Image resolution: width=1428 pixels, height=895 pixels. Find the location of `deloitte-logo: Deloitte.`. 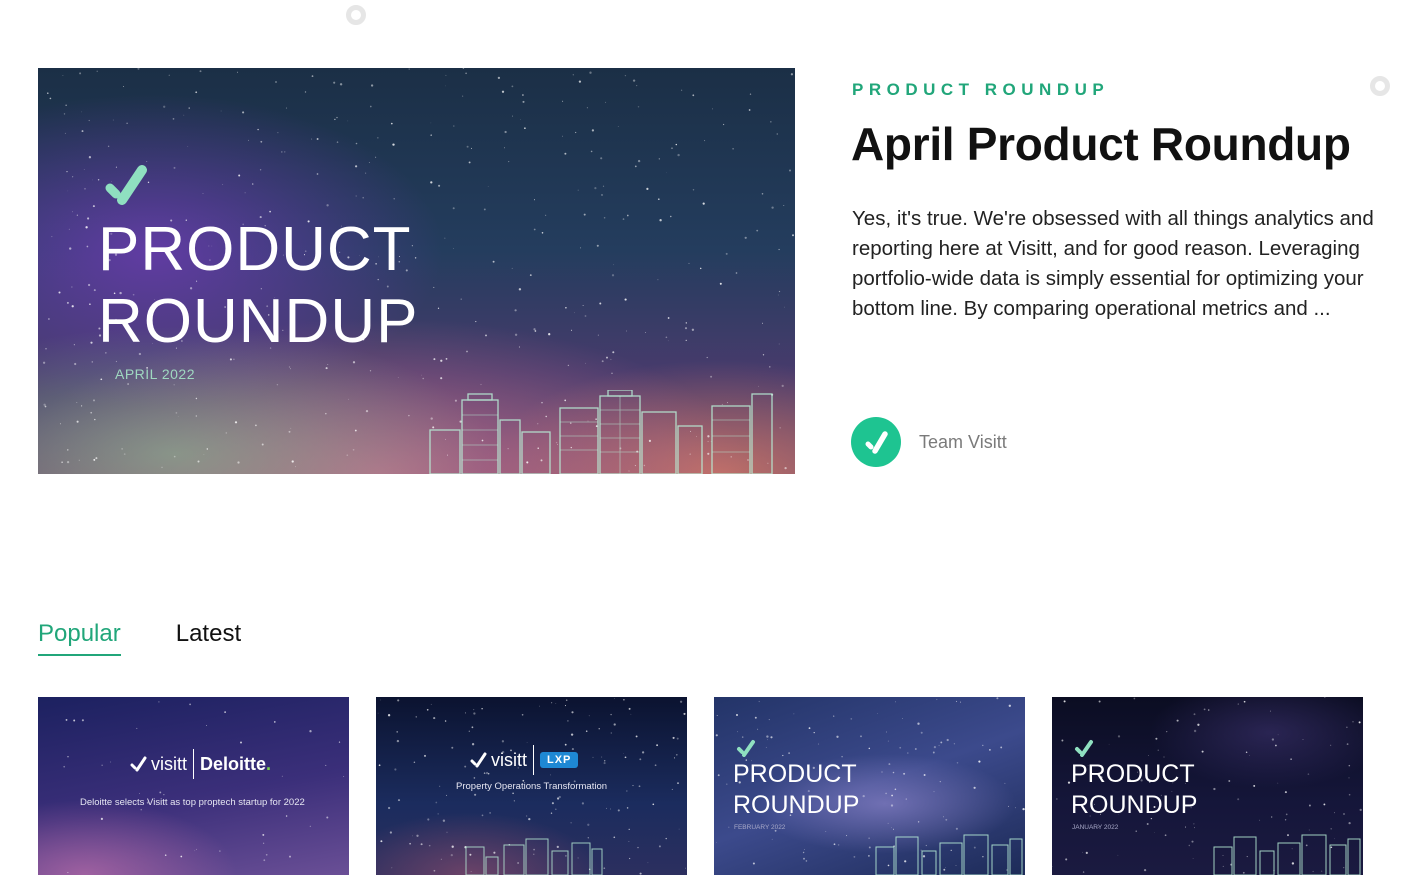

deloitte-logo: Deloitte. is located at coordinates (235, 764).